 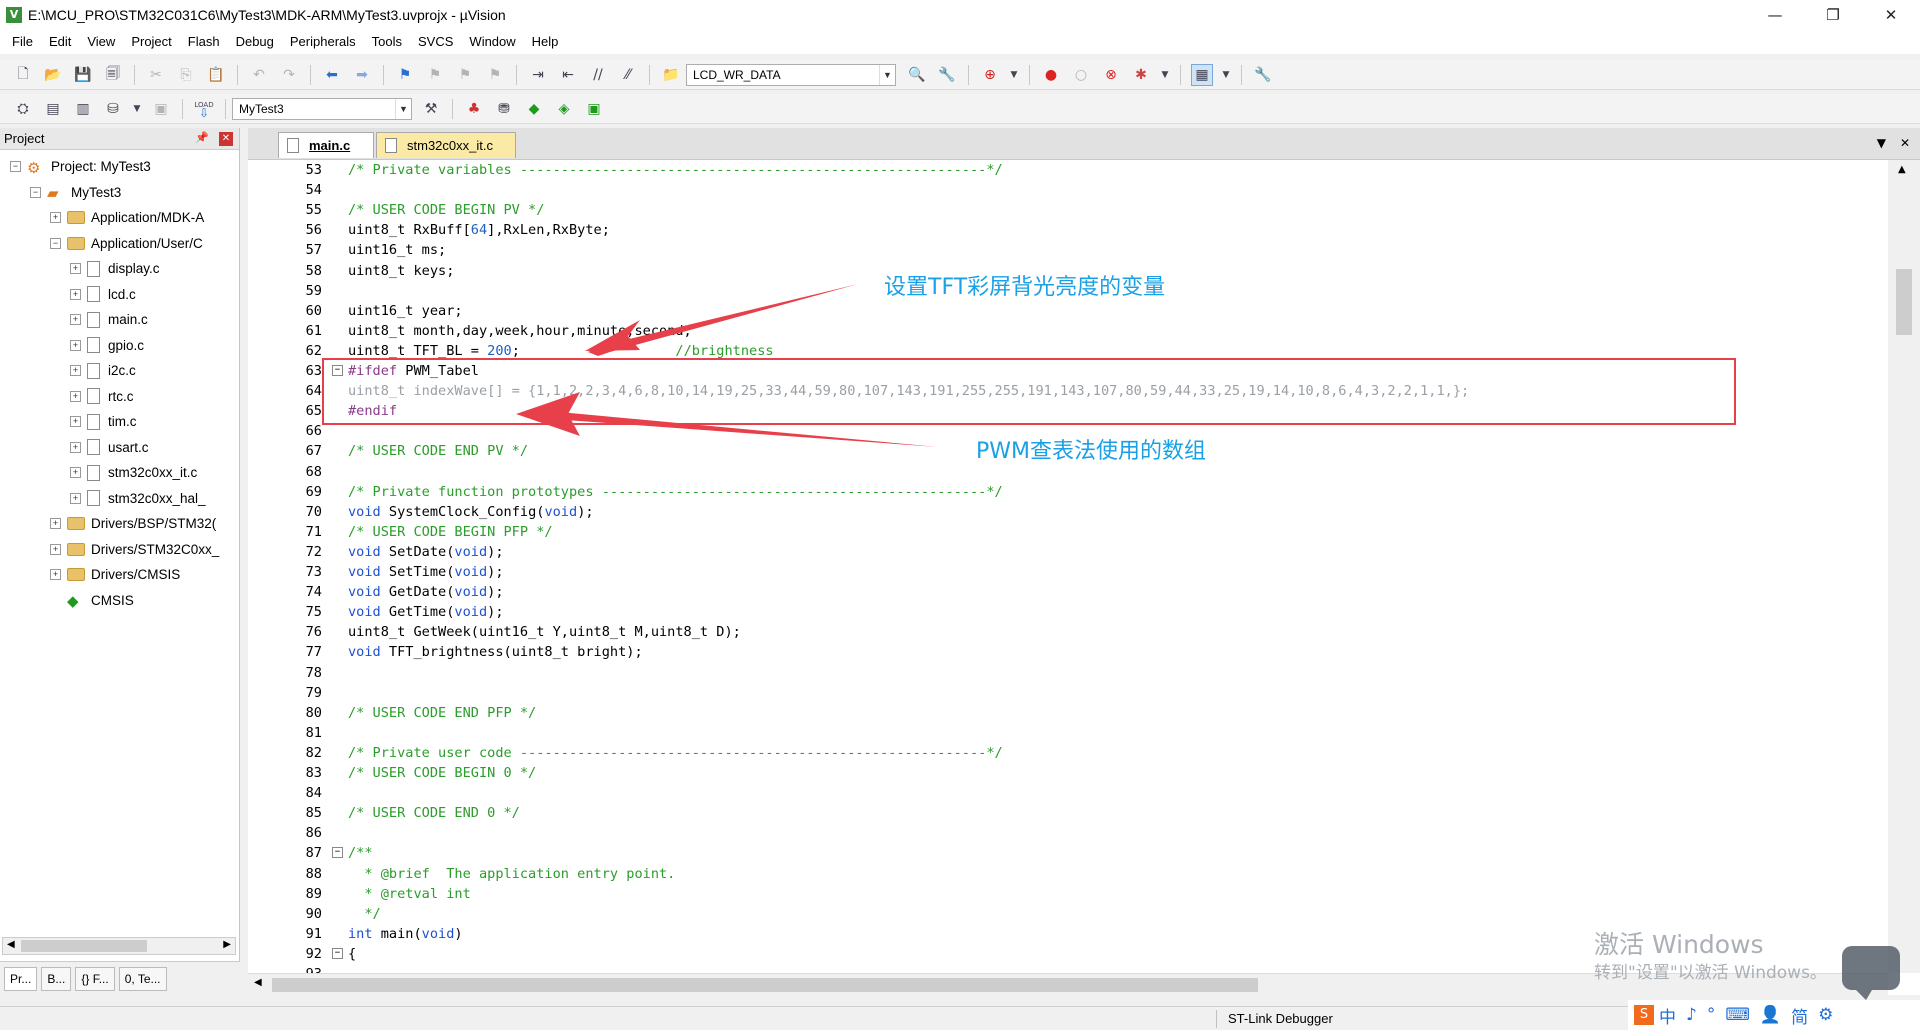 What do you see at coordinates (1825, 1015) in the screenshot?
I see `ime-settings-icon: ⚙` at bounding box center [1825, 1015].